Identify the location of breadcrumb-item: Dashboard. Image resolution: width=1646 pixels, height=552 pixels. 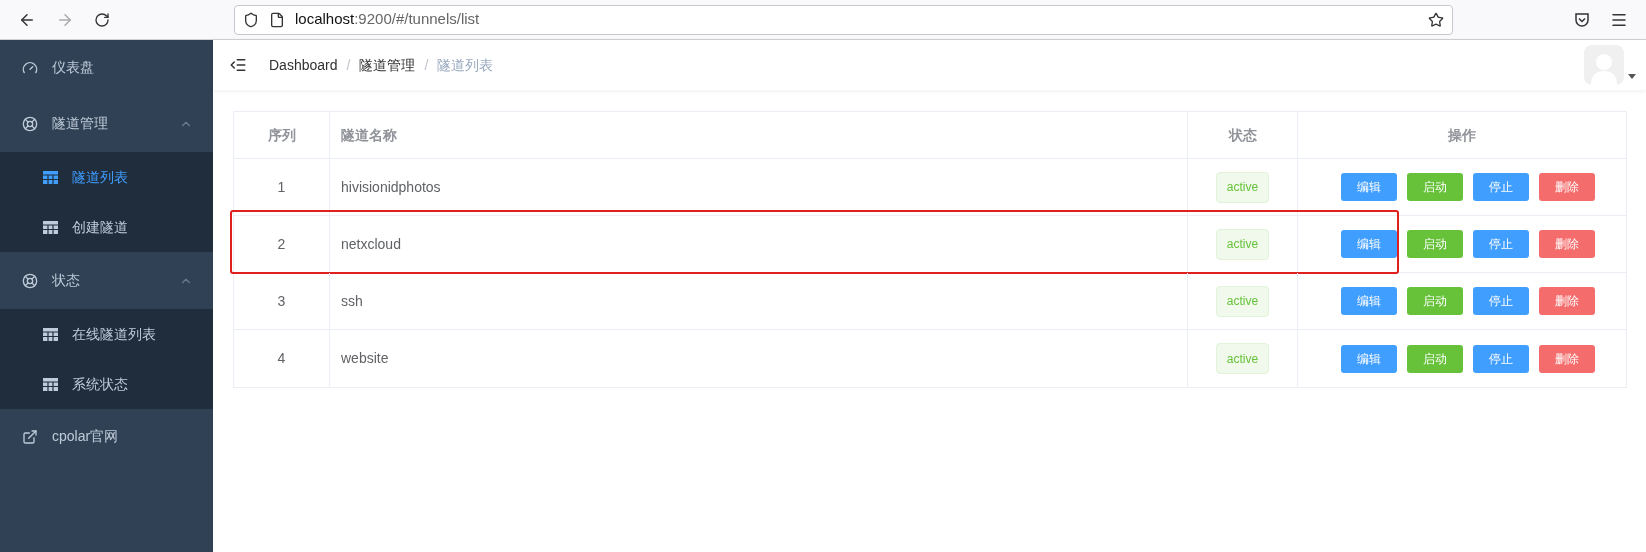
(303, 65).